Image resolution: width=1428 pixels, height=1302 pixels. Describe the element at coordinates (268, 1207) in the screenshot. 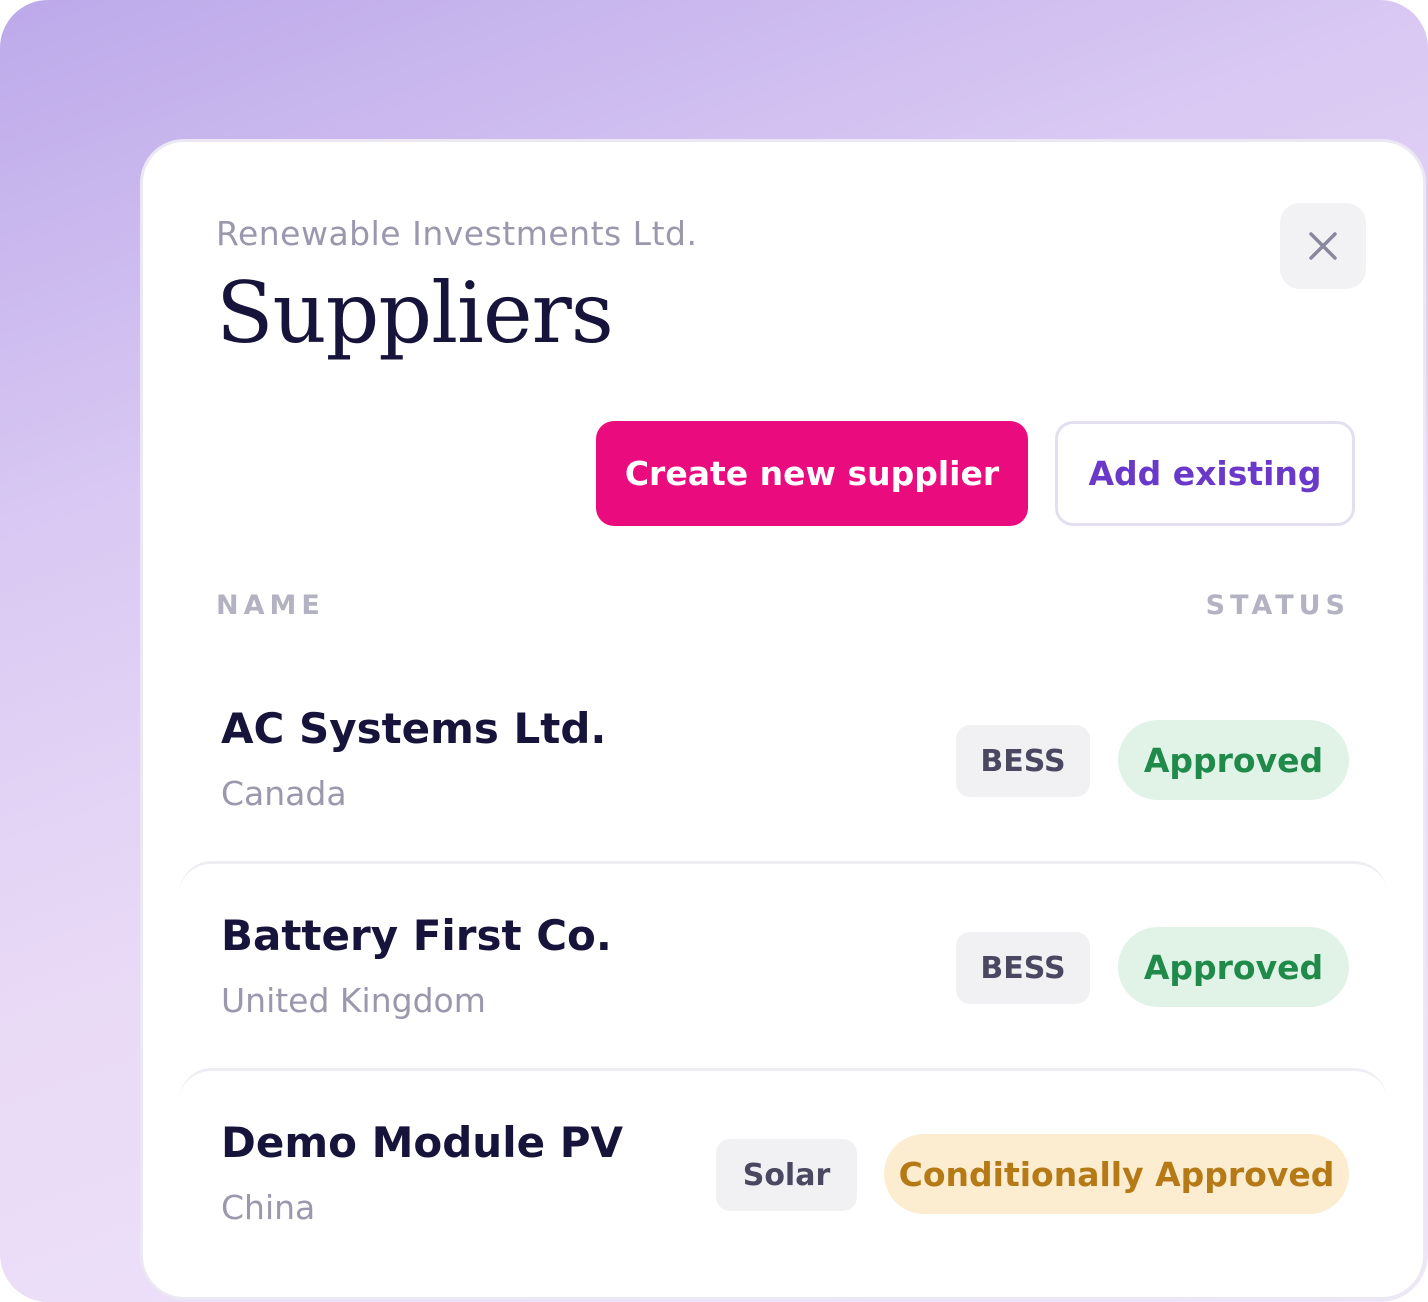

I see `supplier-country: China` at that location.